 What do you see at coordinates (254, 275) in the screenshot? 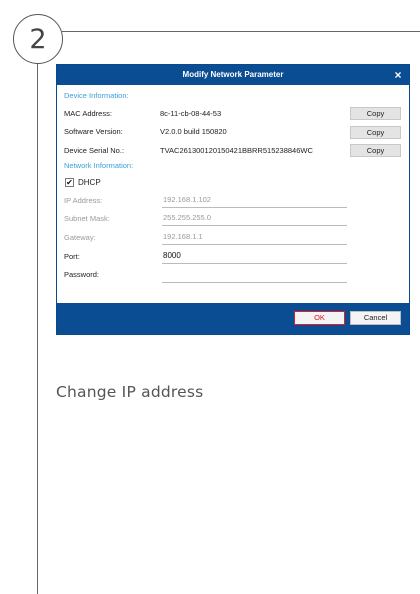
I see `password-field` at bounding box center [254, 275].